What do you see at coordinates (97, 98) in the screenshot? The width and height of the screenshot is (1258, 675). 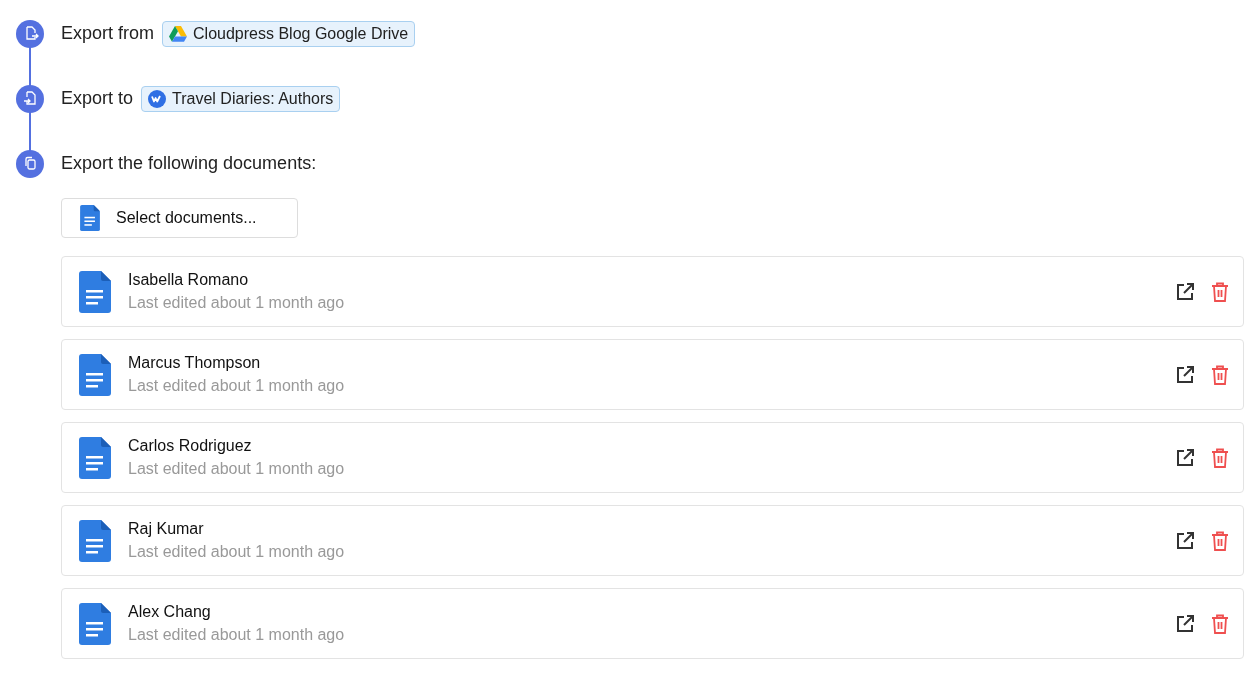 I see `step-label: Export to` at bounding box center [97, 98].